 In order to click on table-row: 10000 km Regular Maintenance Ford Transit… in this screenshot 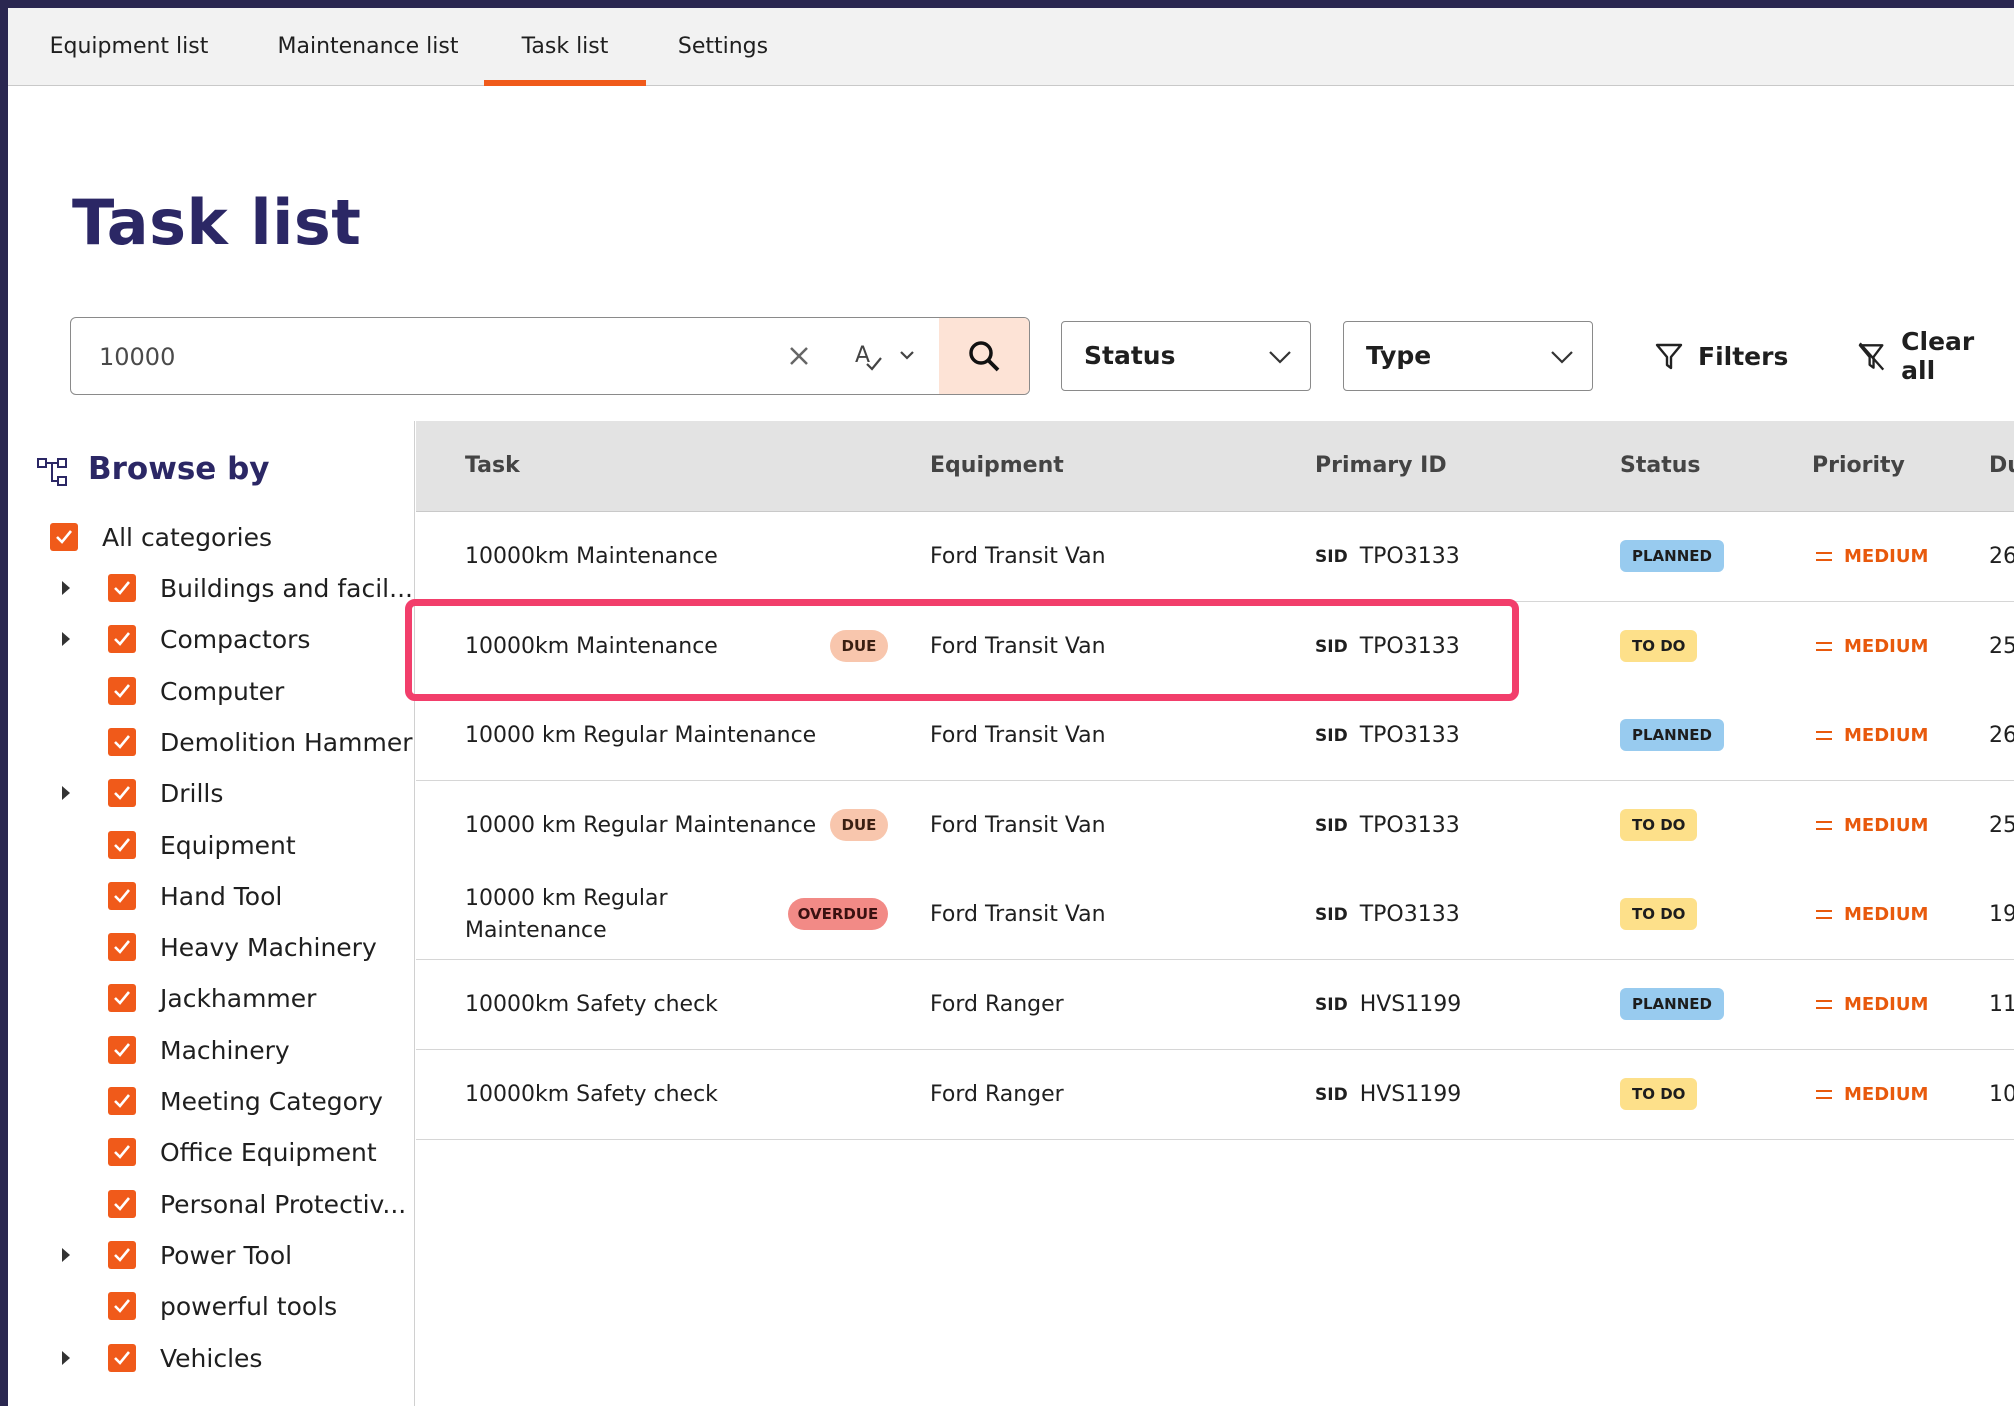, I will do `click(1215, 736)`.